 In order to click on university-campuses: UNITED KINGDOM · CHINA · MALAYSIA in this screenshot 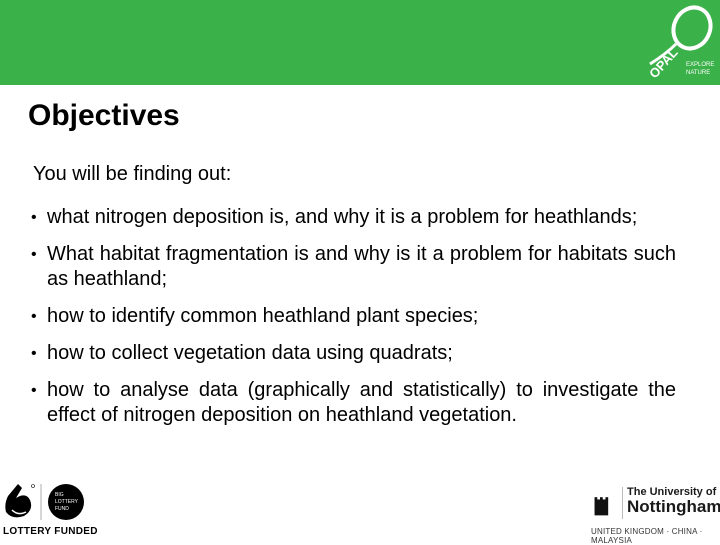, I will do `click(647, 536)`.